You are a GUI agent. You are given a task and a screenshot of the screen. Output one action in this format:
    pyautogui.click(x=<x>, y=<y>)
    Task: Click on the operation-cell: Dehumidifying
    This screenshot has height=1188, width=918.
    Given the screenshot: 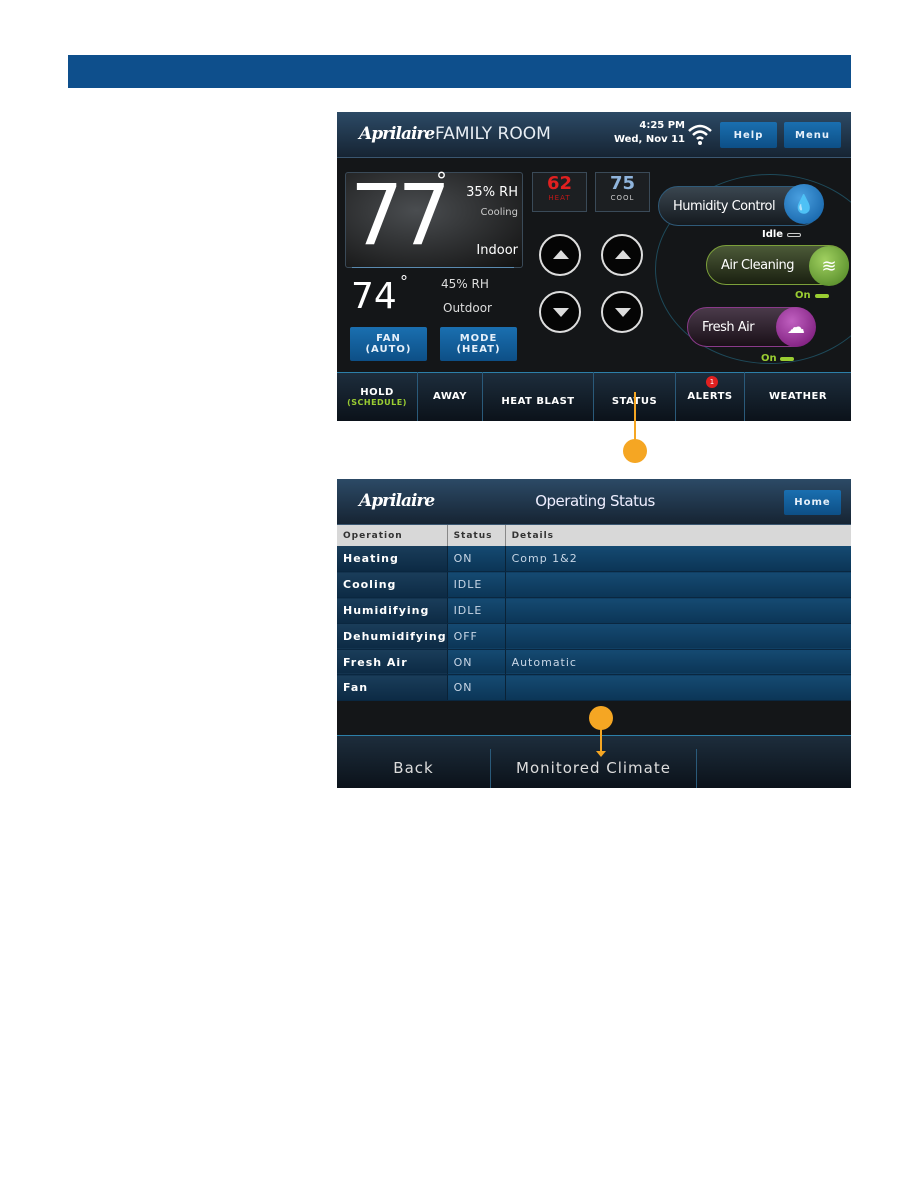 What is the action you would take?
    pyautogui.click(x=392, y=636)
    